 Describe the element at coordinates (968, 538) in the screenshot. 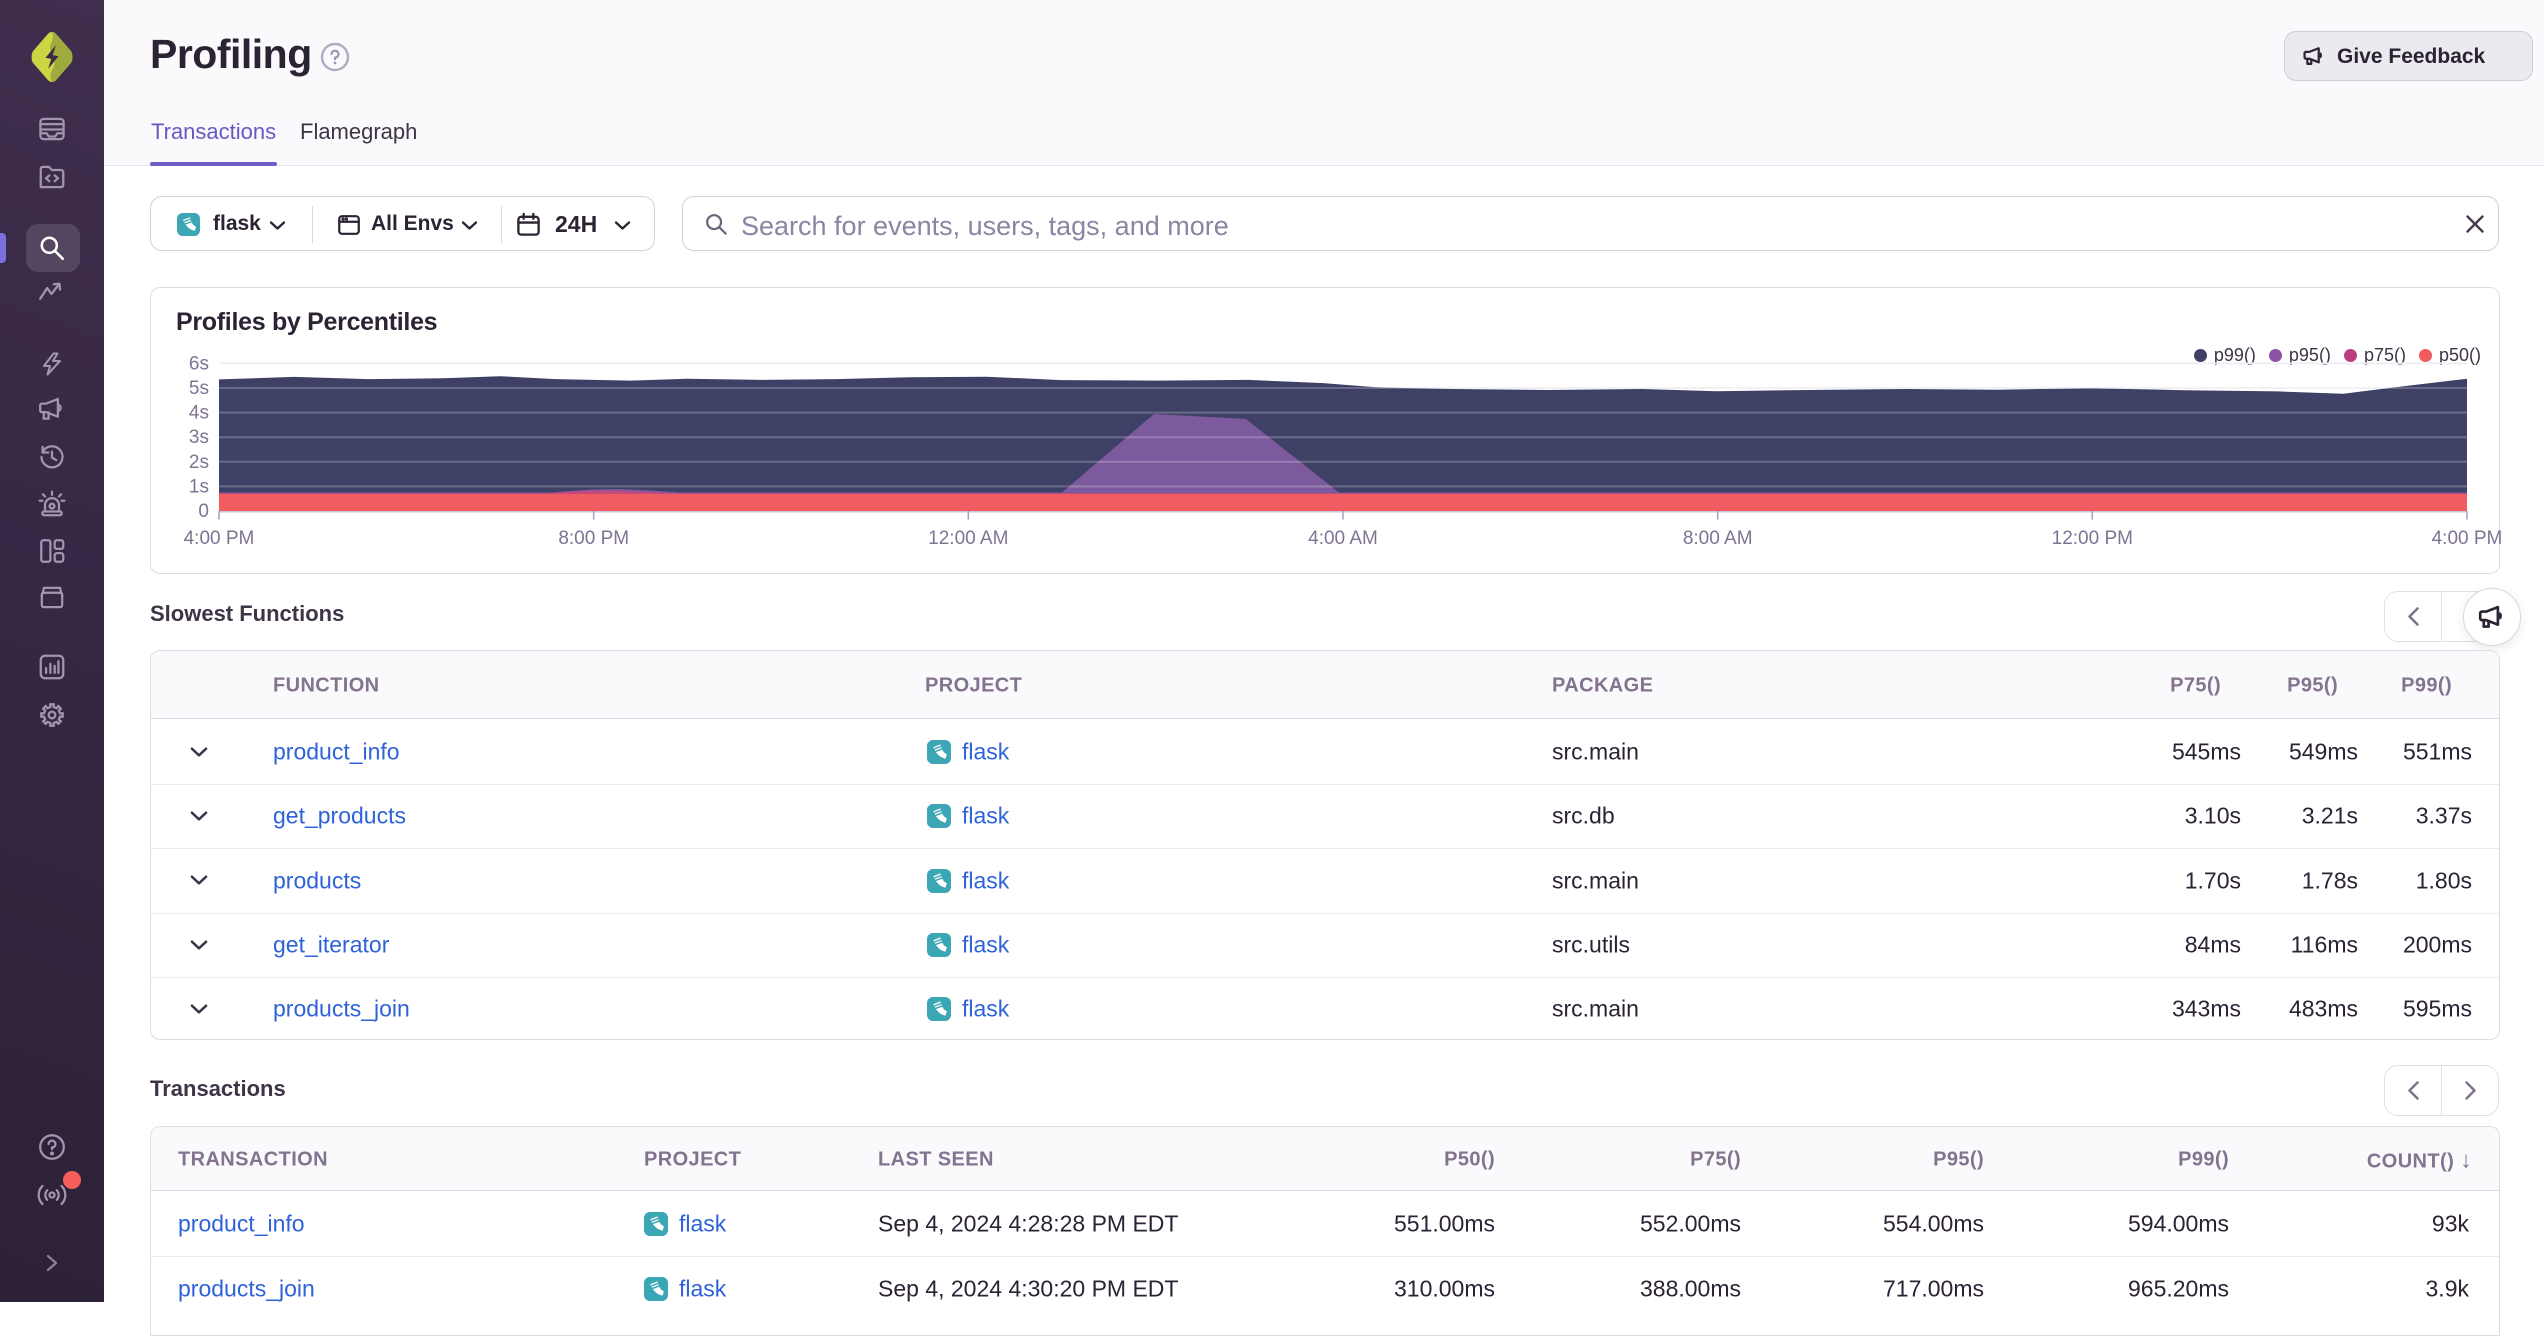

I see `svg-text: 12:00 AM` at that location.